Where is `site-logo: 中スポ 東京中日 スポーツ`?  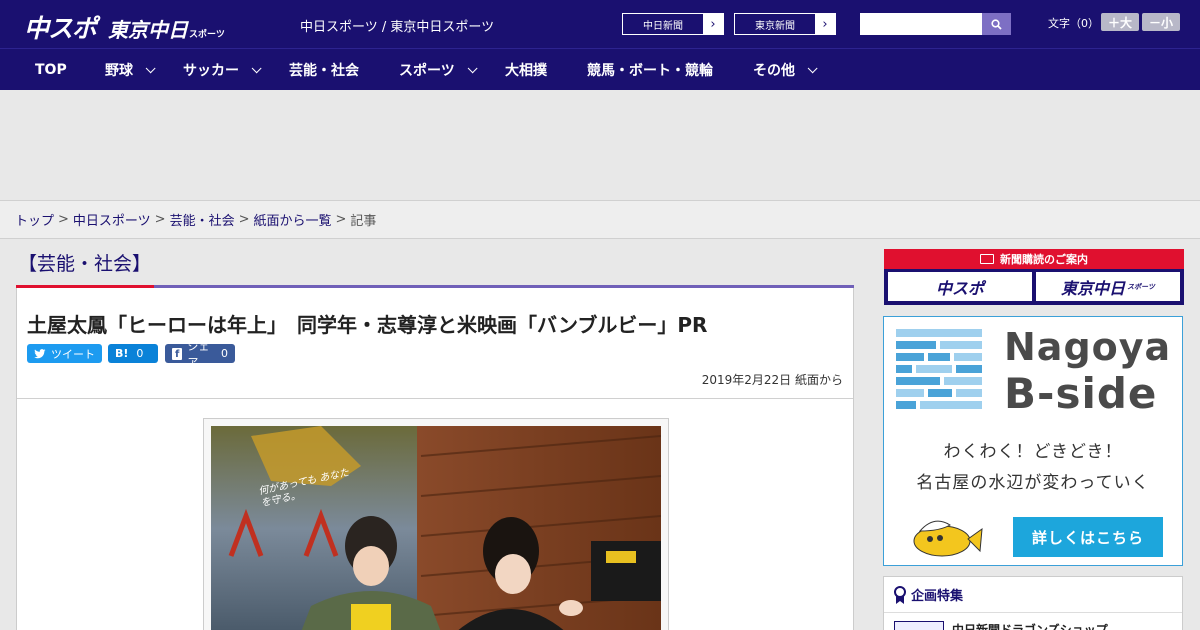 site-logo: 中スポ 東京中日 スポーツ is located at coordinates (124, 26).